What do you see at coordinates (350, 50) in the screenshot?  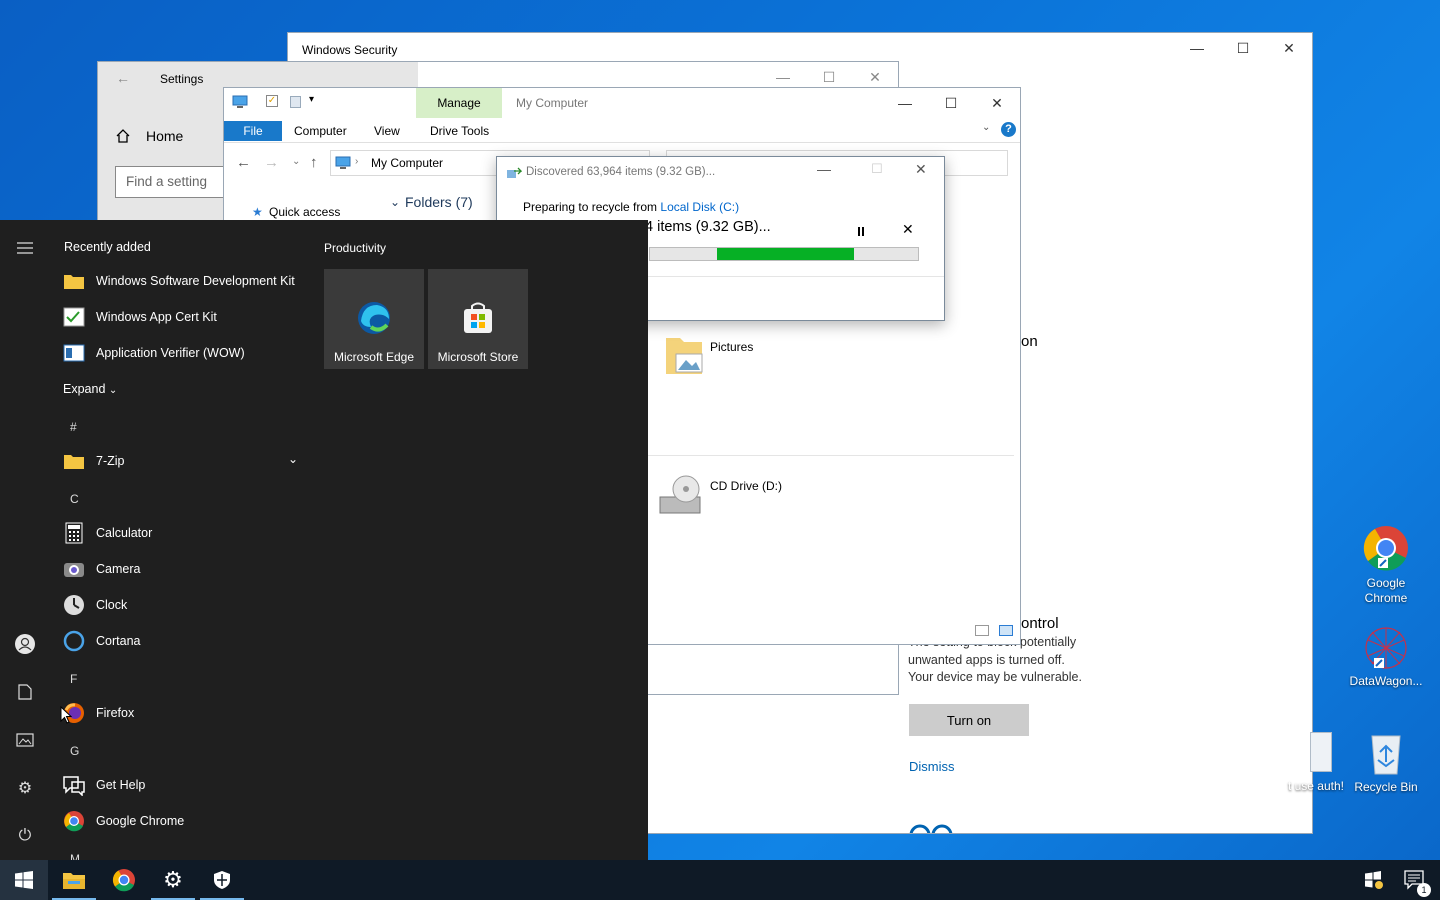 I see `window-title: Windows Security` at bounding box center [350, 50].